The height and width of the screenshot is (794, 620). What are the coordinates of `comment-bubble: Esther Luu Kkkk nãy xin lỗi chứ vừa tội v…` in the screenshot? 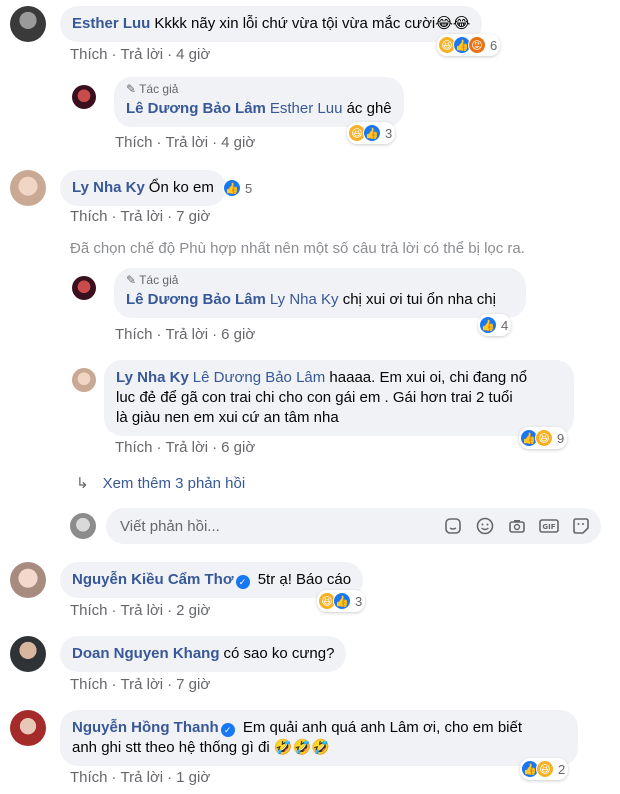 It's located at (271, 24).